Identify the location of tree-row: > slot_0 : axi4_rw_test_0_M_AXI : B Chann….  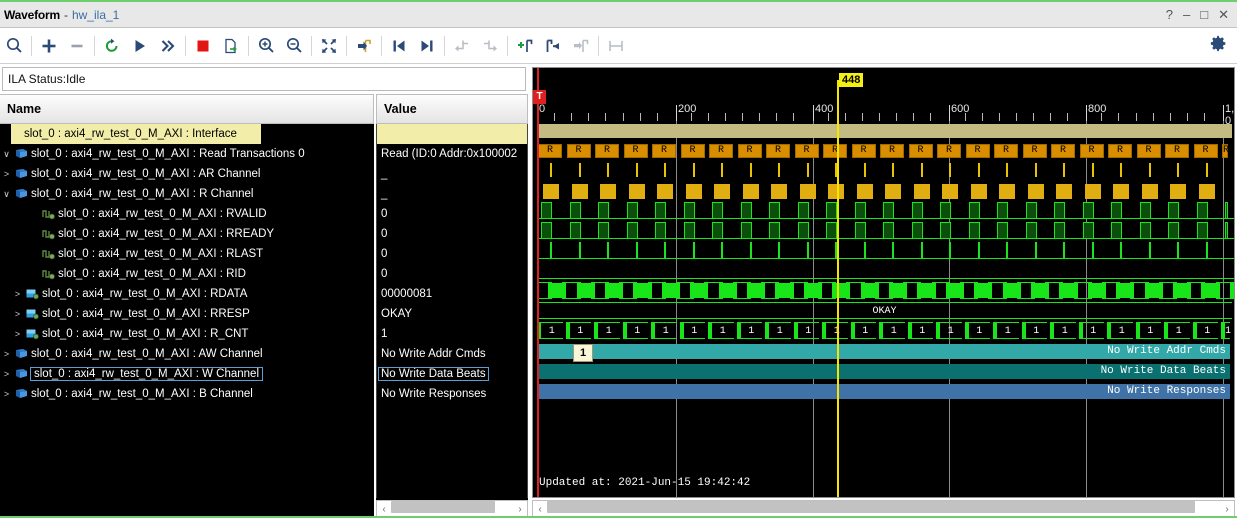
(187, 394).